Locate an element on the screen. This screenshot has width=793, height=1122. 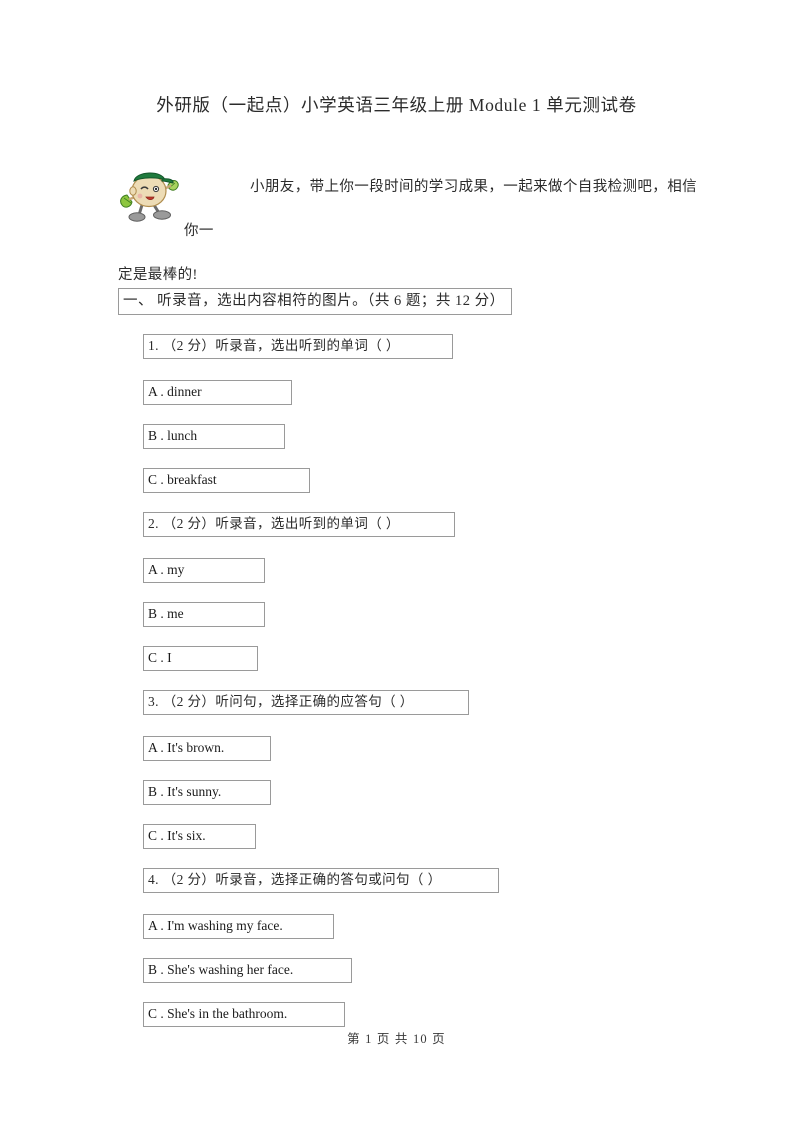
answer-option: B . lunch is located at coordinates (214, 436).